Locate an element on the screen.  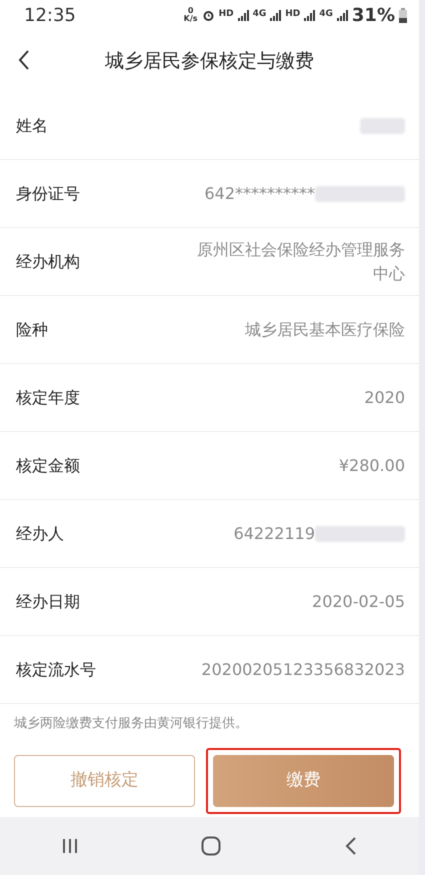
status-time: 12:35 is located at coordinates (50, 16).